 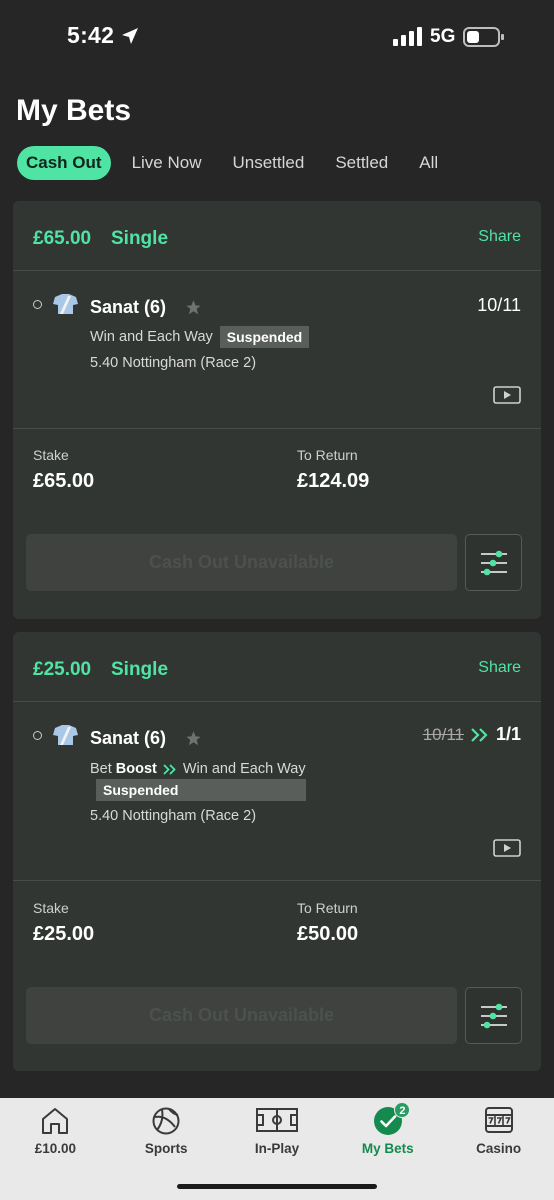 I want to click on nav-home: £10.00, so click(x=55, y=1149).